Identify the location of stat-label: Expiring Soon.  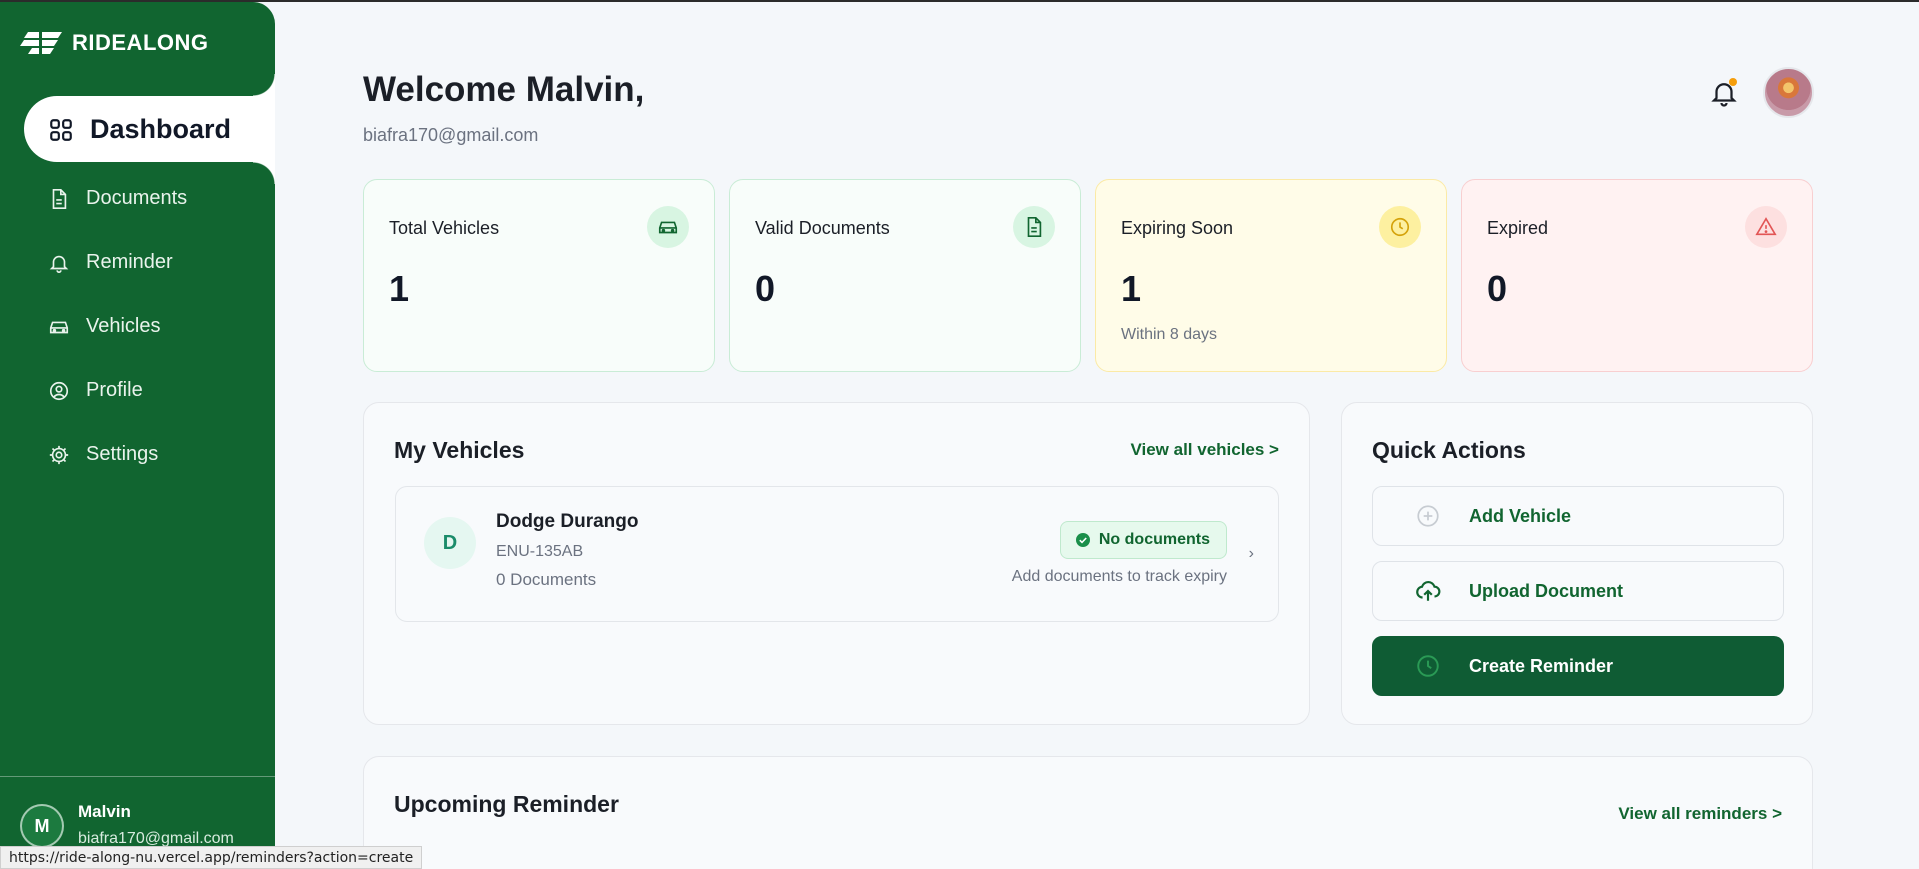
(1177, 228).